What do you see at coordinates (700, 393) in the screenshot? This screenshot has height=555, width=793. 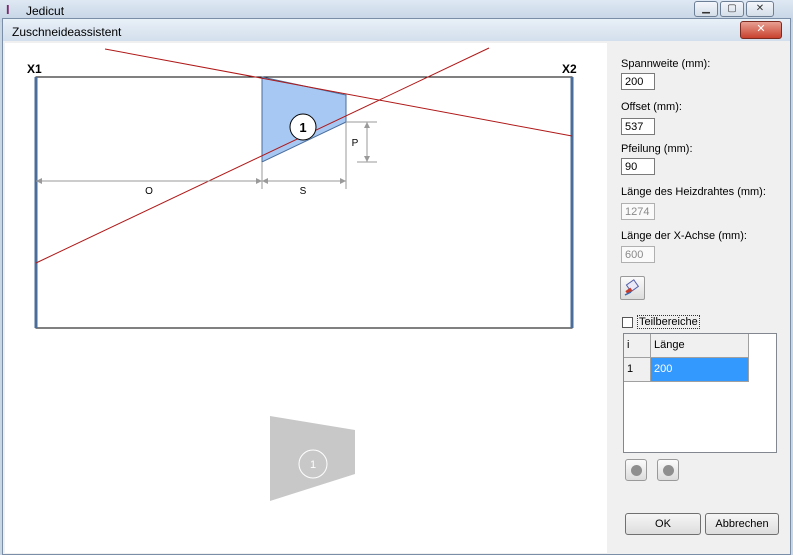 I see `sections-table: i Länge 1 200` at bounding box center [700, 393].